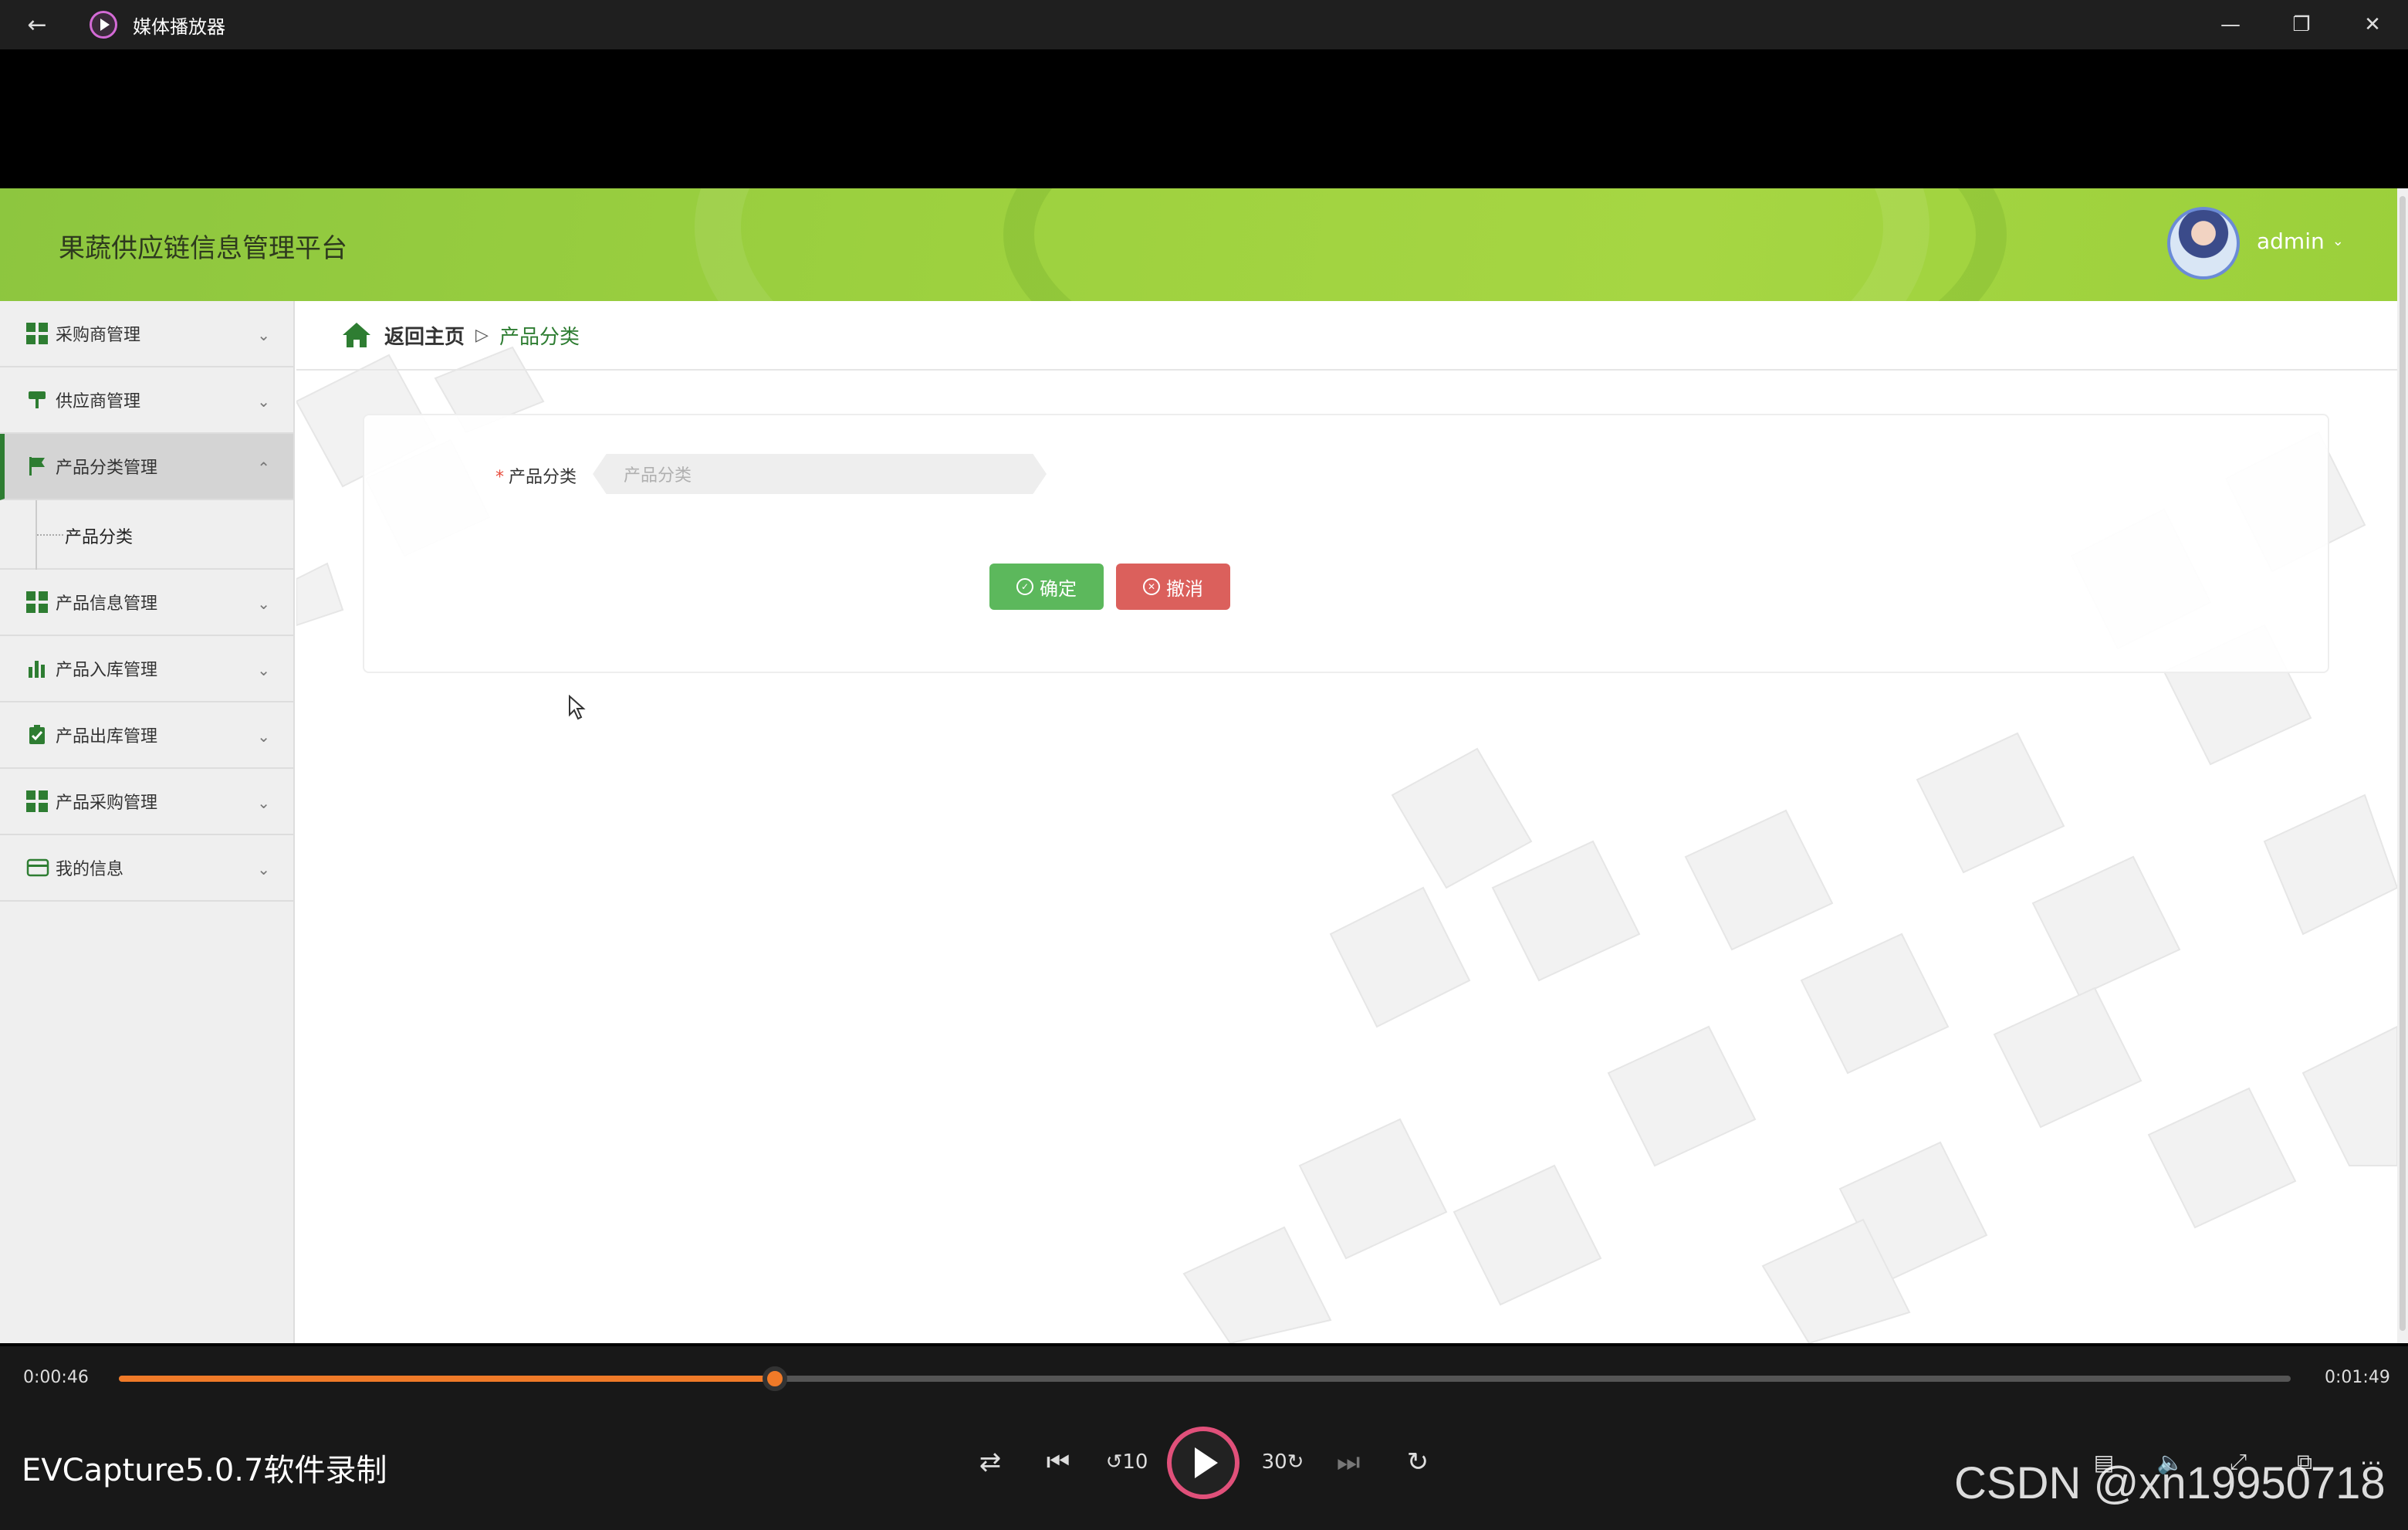 The width and height of the screenshot is (2408, 1530). What do you see at coordinates (147, 401) in the screenshot?
I see `sidebar-item-supplier: 供应商管理 ⌄` at bounding box center [147, 401].